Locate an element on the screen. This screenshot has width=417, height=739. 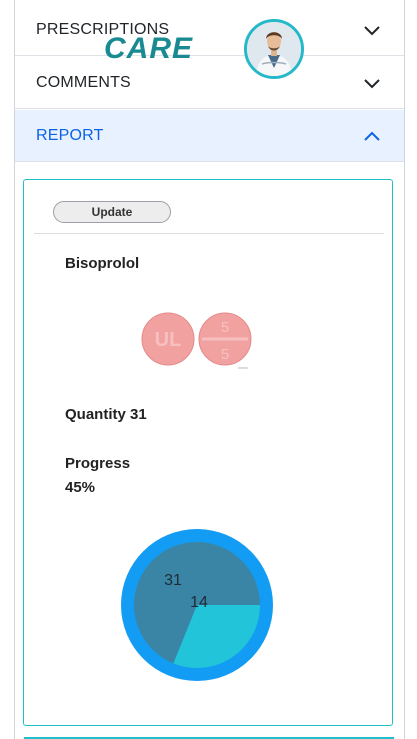
pie-data-label: 31 is located at coordinates (173, 580).